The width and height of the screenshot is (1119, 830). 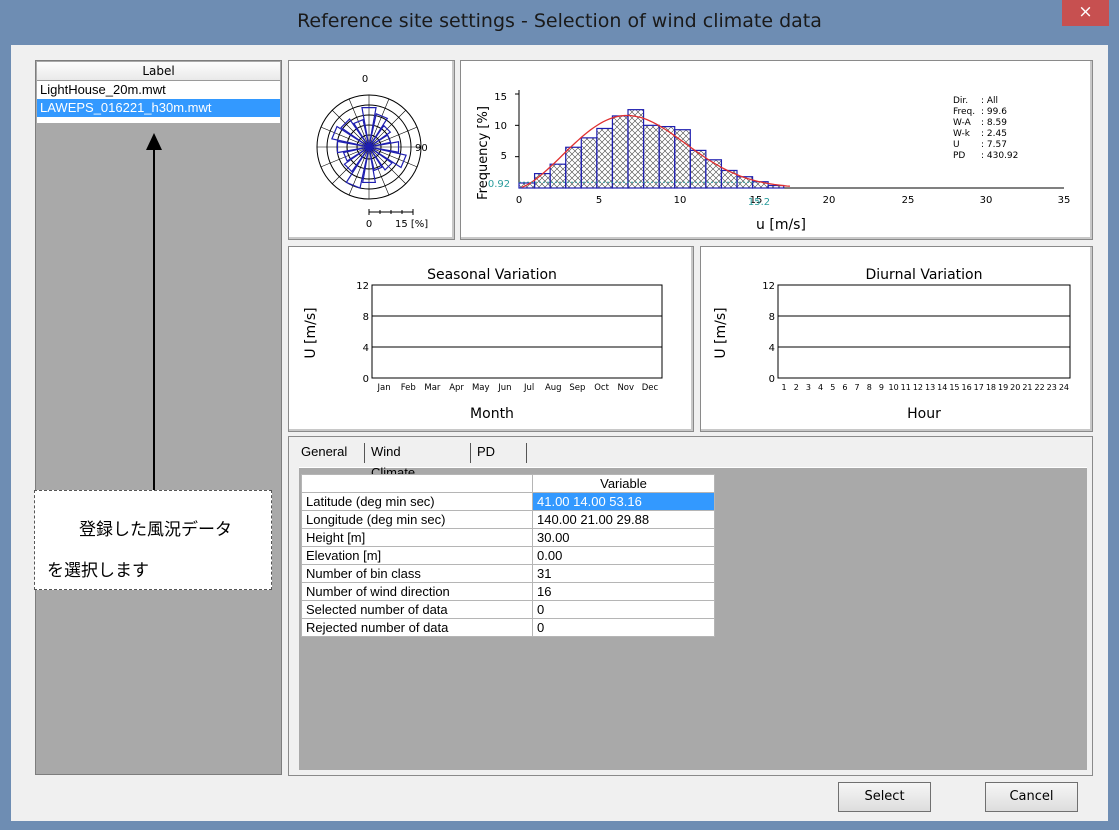 I want to click on x-tick-label: 20, so click(x=829, y=200).